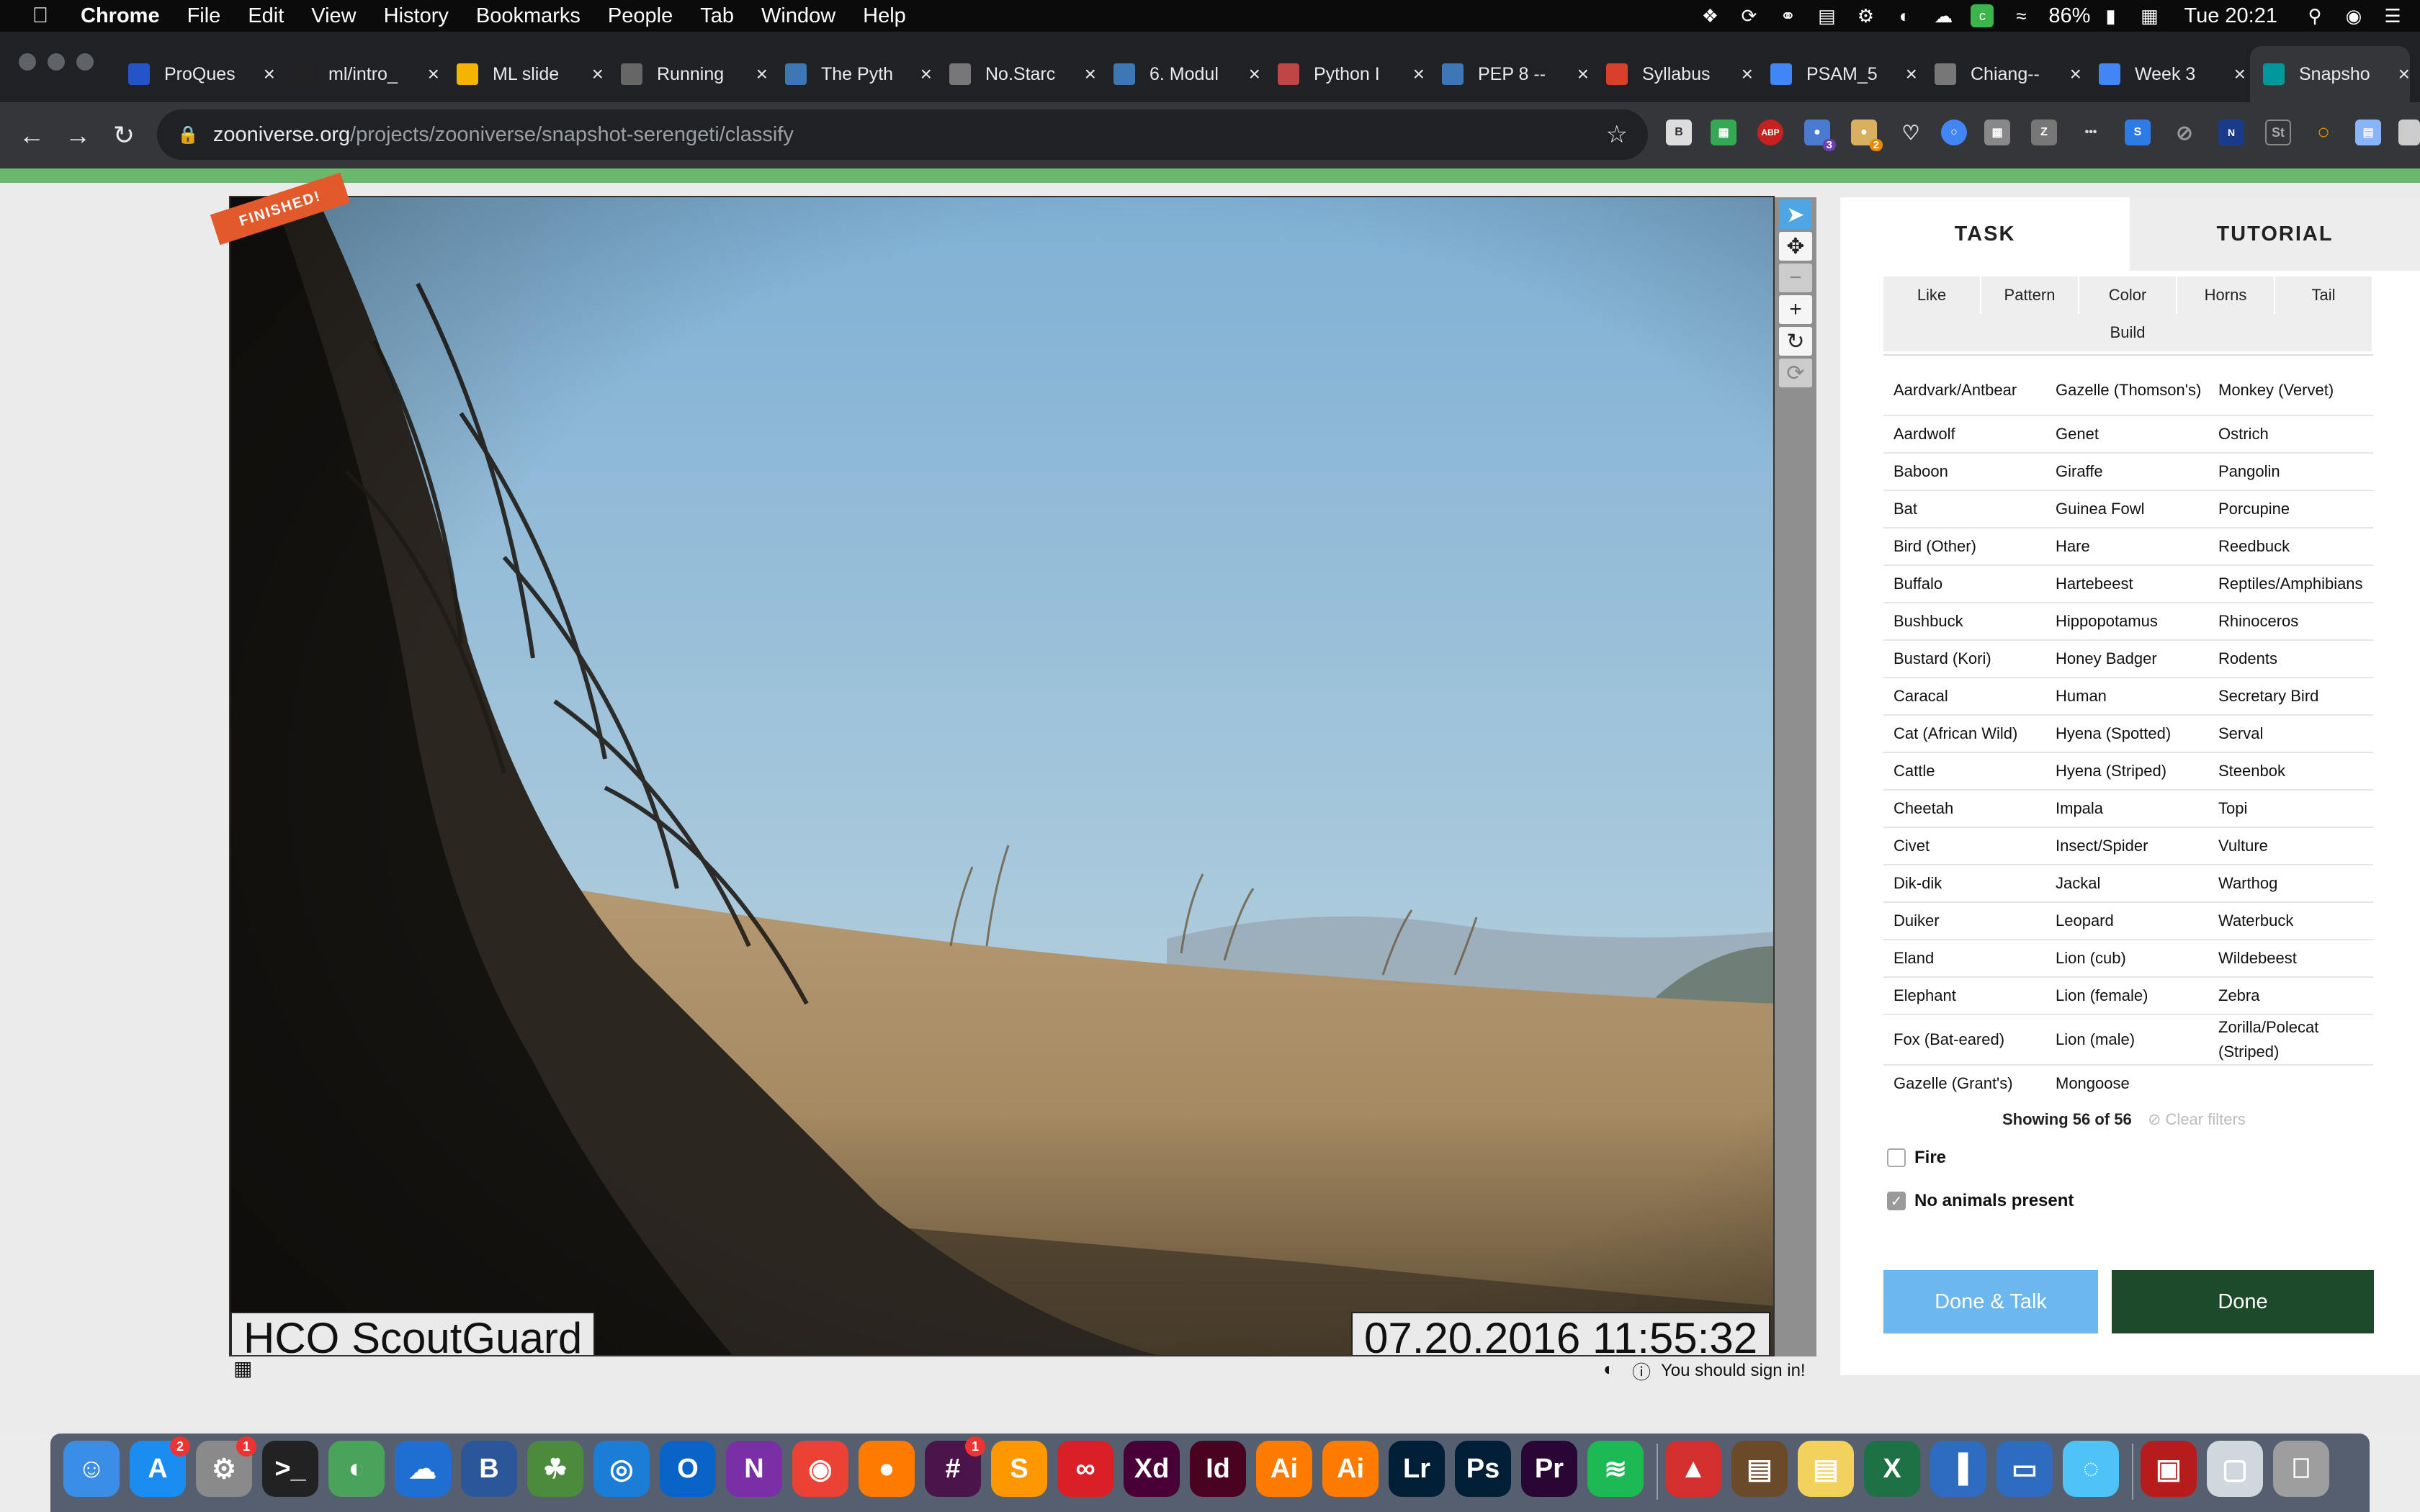 The image size is (2420, 1512). I want to click on extension-sheets-icon: ▦, so click(1723, 132).